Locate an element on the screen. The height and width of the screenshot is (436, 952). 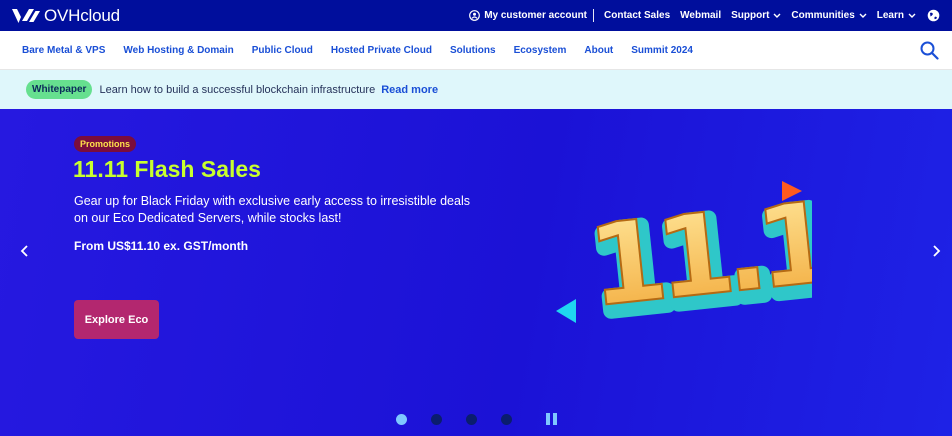
top-nav-divider is located at coordinates (594, 15).